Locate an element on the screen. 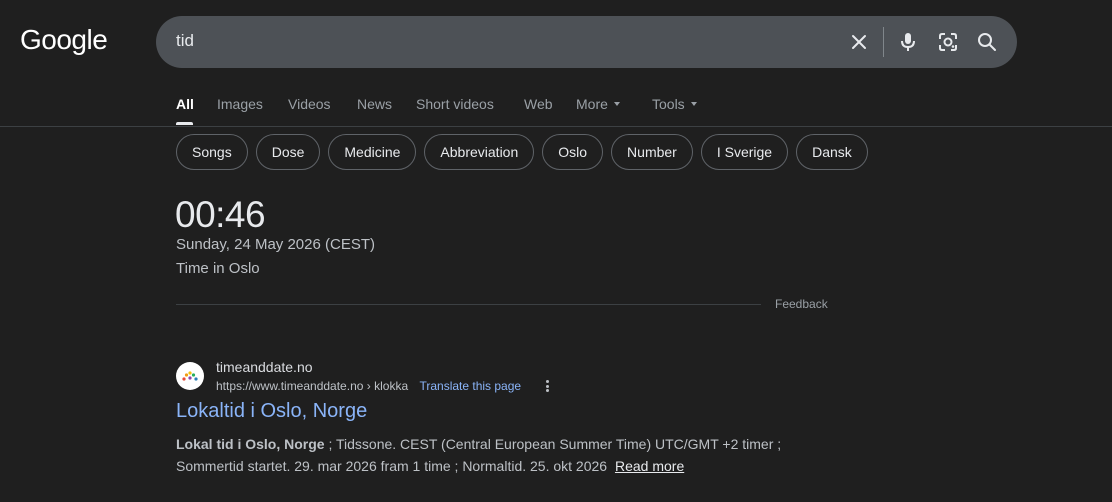  tab-videos: Videos is located at coordinates (309, 104).